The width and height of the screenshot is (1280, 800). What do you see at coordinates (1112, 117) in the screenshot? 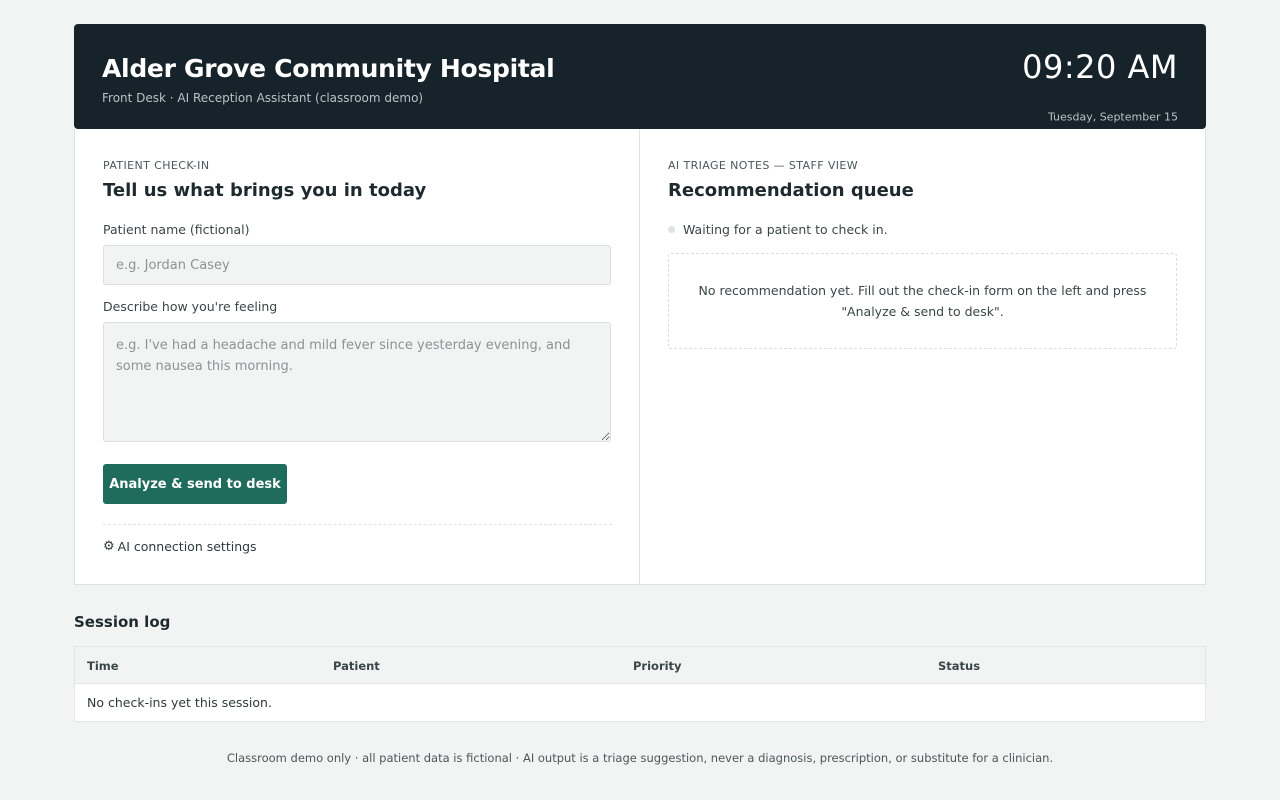
I see `clock-date: Tuesday, September 15` at bounding box center [1112, 117].